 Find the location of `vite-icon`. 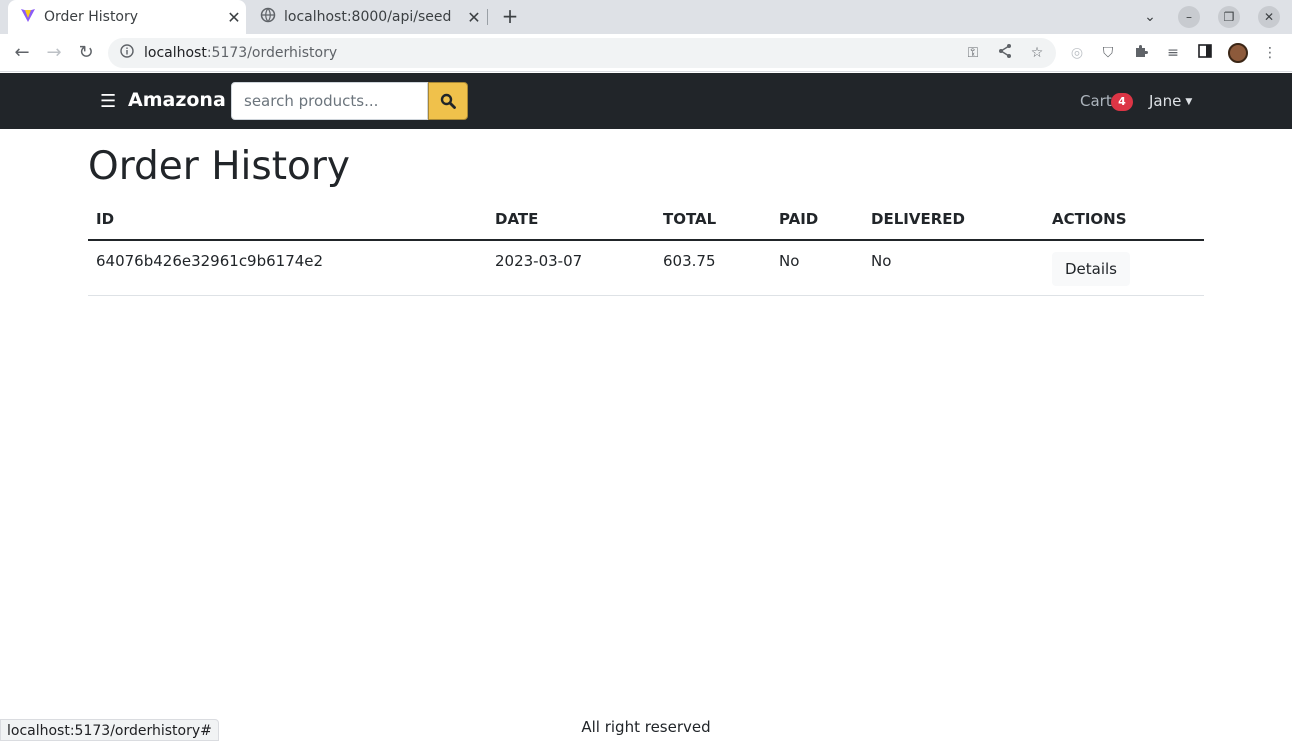

vite-icon is located at coordinates (28, 17).